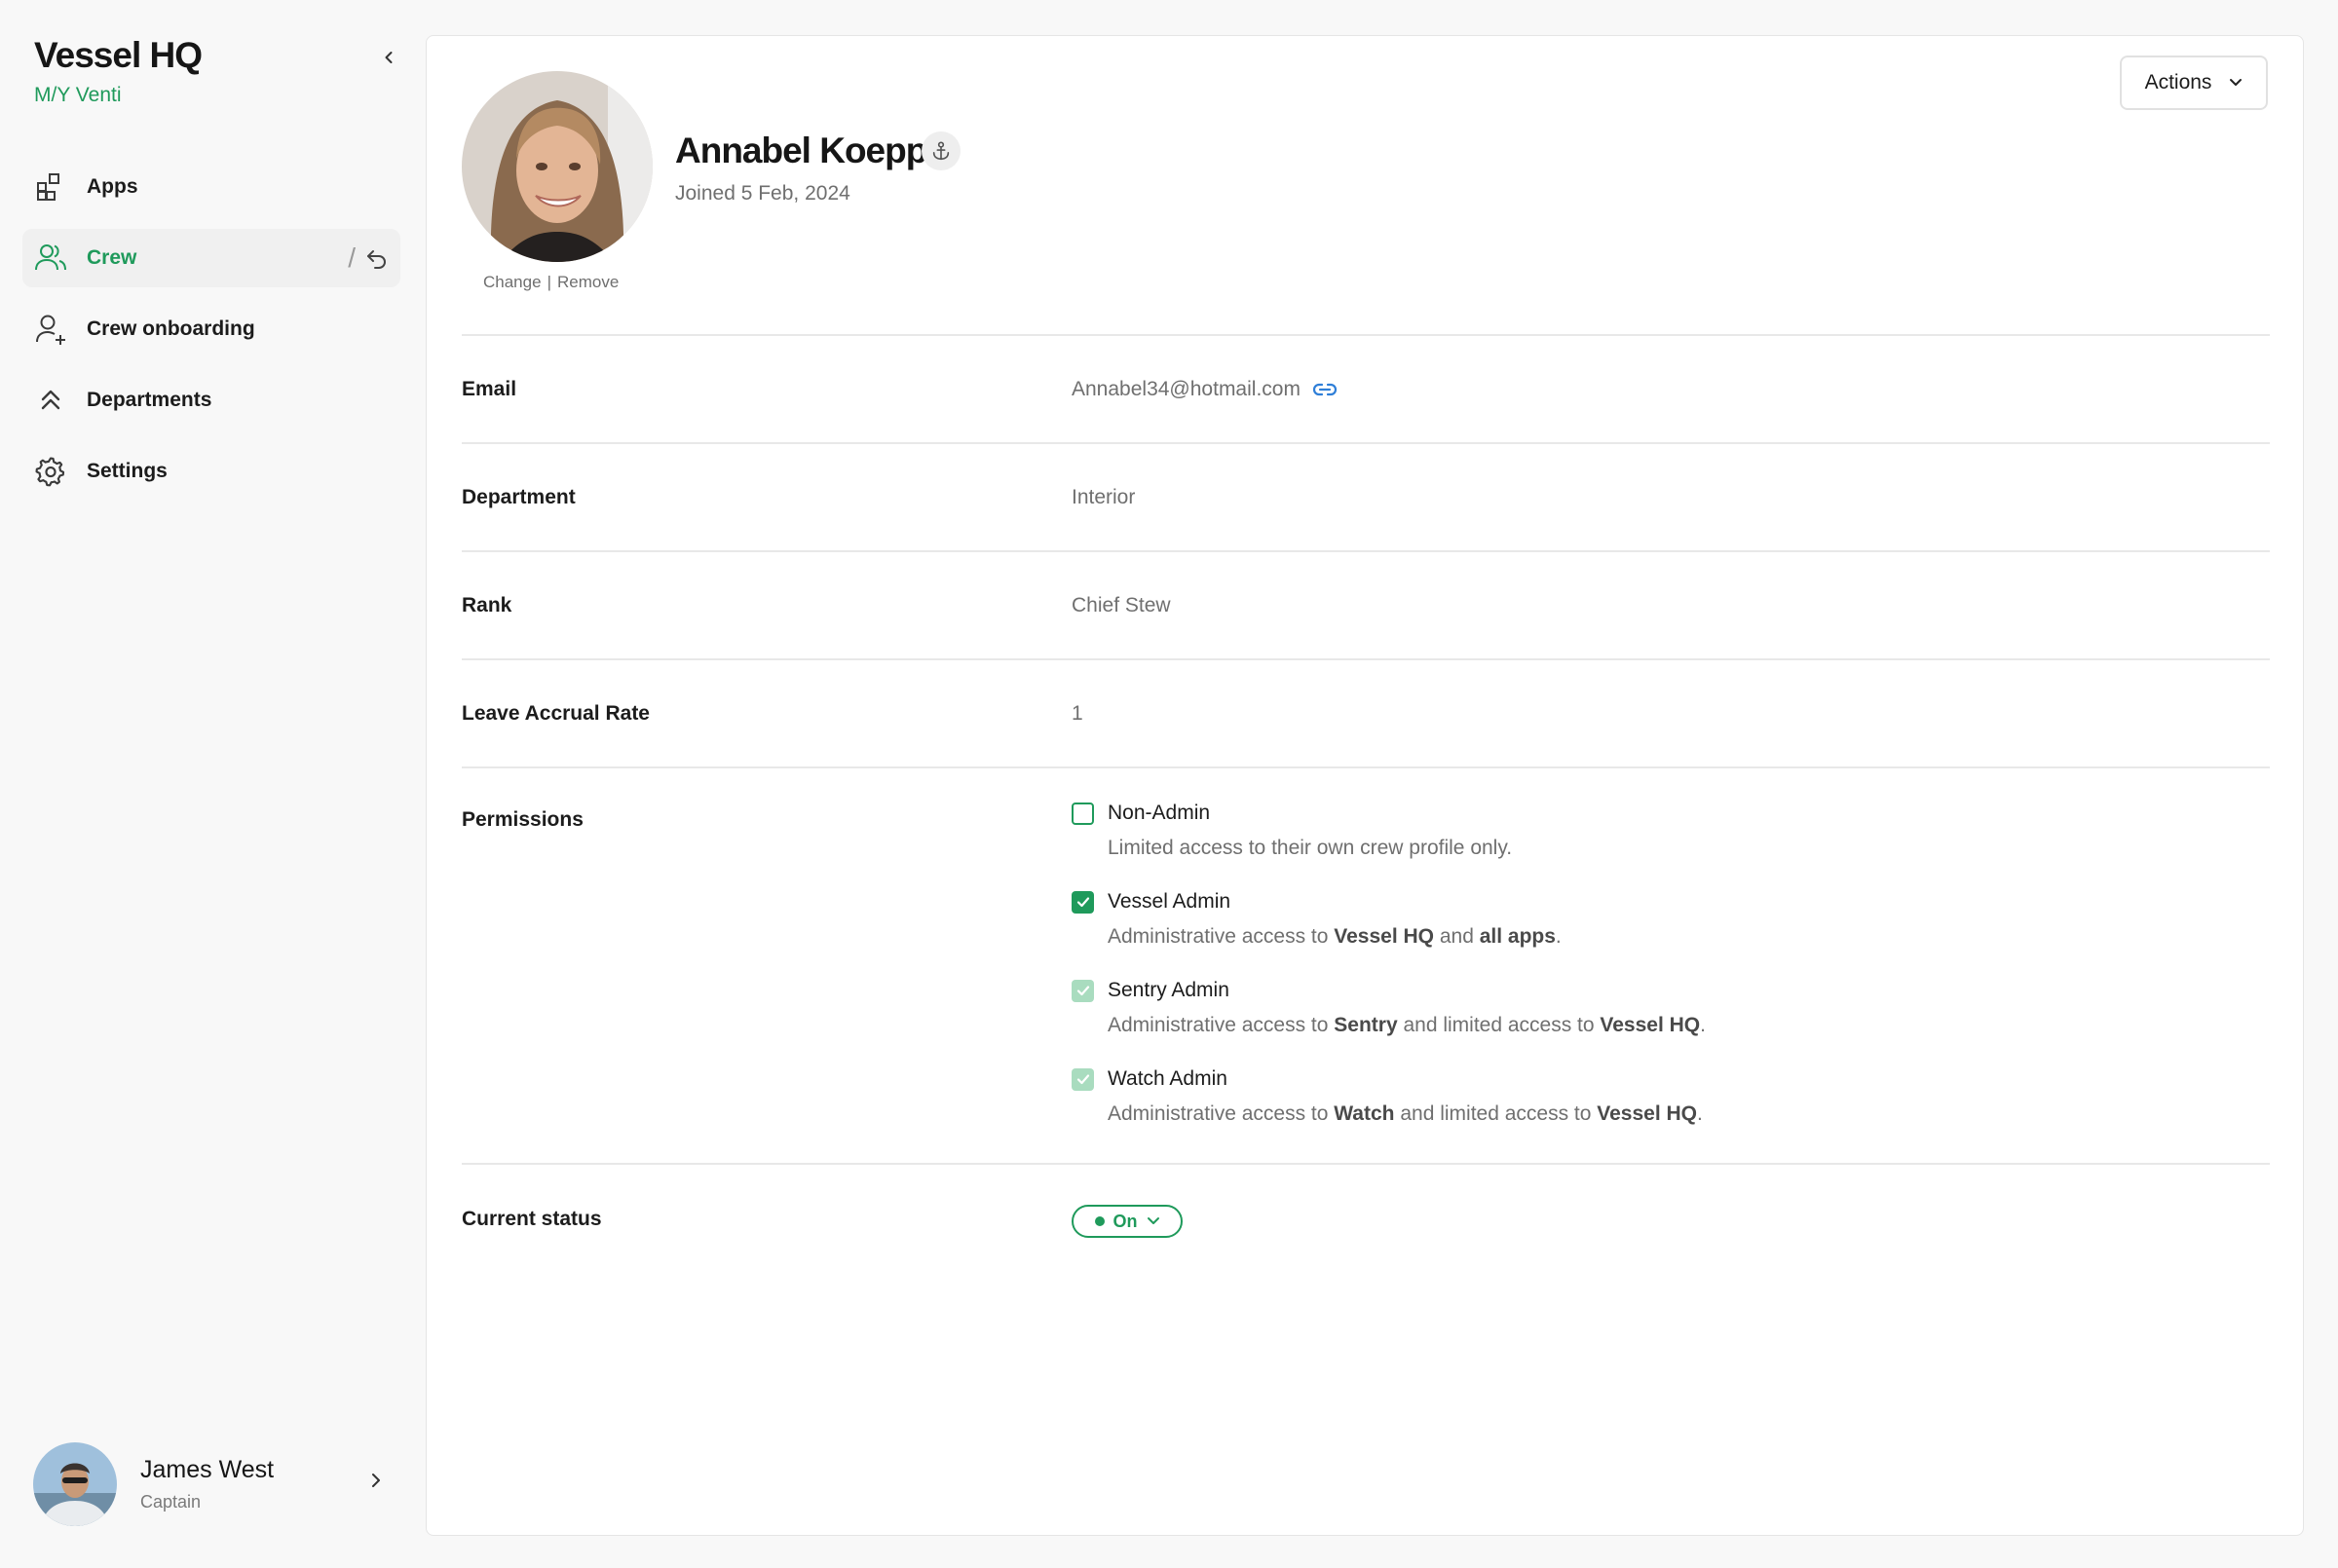 Image resolution: width=2338 pixels, height=1568 pixels. What do you see at coordinates (149, 400) in the screenshot?
I see `sidebar-item-label: Departments` at bounding box center [149, 400].